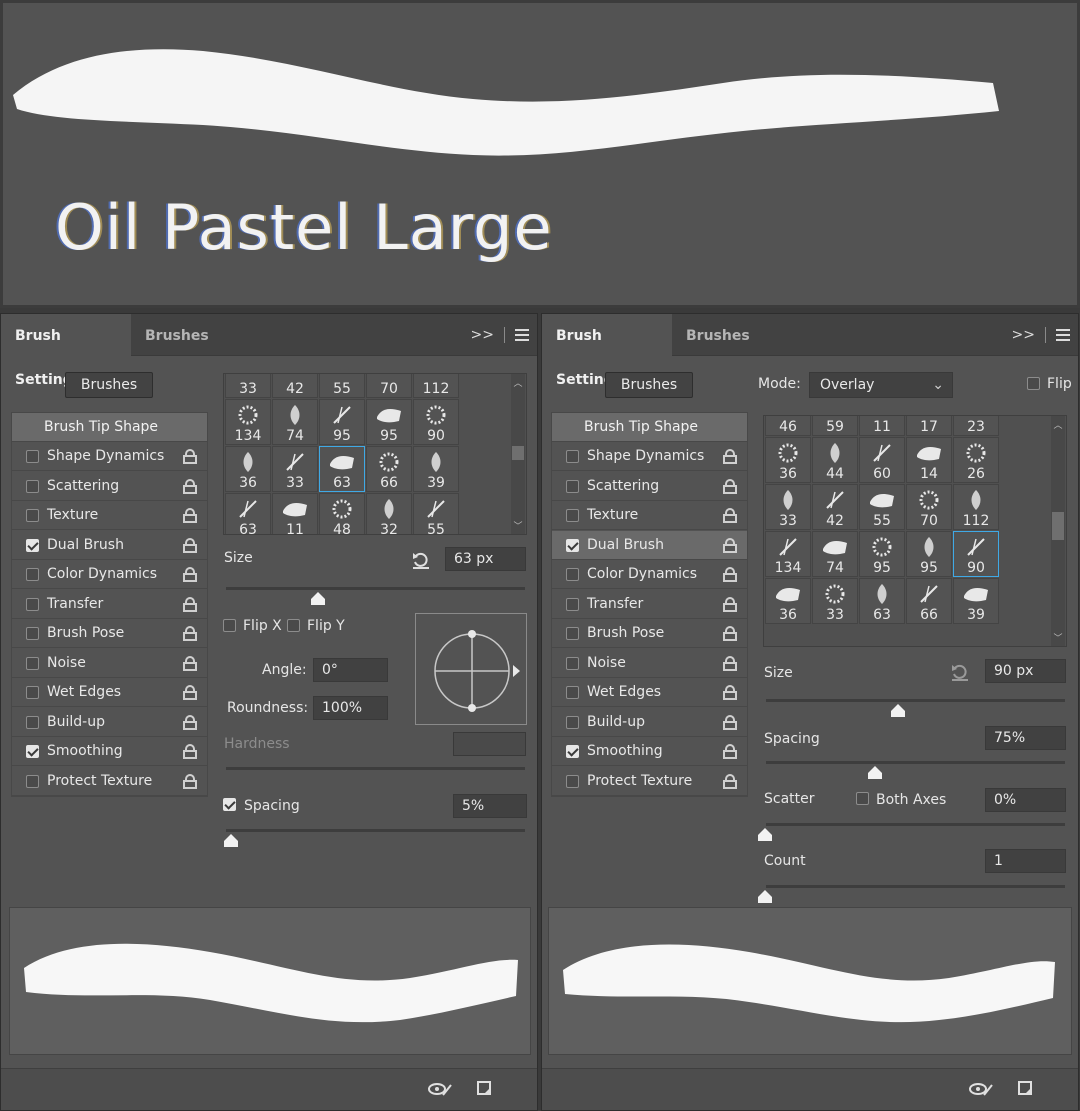  Describe the element at coordinates (436, 386) in the screenshot. I see `brush-tip-cell: 112` at that location.